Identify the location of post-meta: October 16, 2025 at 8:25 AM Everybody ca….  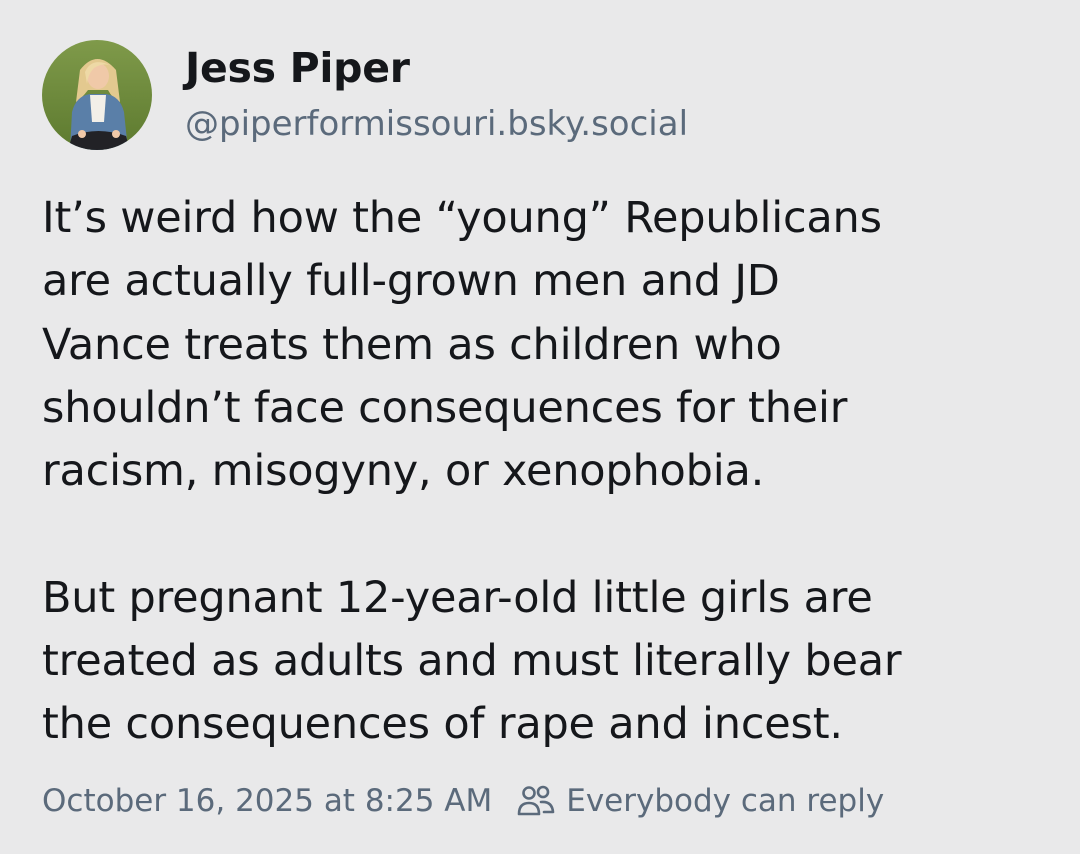
(463, 801).